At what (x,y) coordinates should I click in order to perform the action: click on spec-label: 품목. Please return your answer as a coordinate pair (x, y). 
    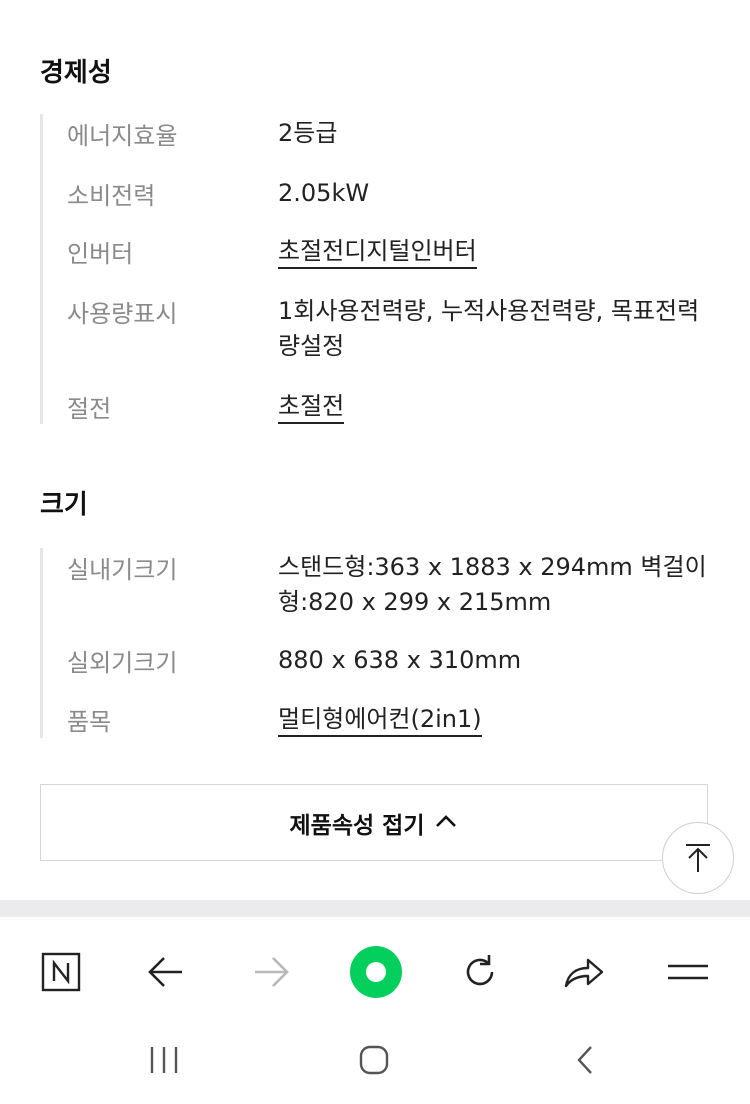
    Looking at the image, I should click on (89, 722).